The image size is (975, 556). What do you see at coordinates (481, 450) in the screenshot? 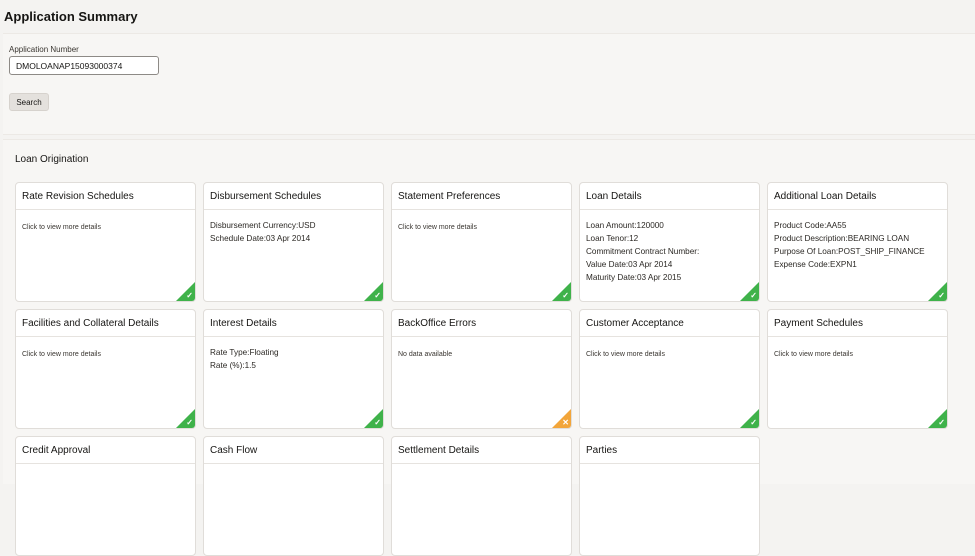
I see `card-title: Settlement Details` at bounding box center [481, 450].